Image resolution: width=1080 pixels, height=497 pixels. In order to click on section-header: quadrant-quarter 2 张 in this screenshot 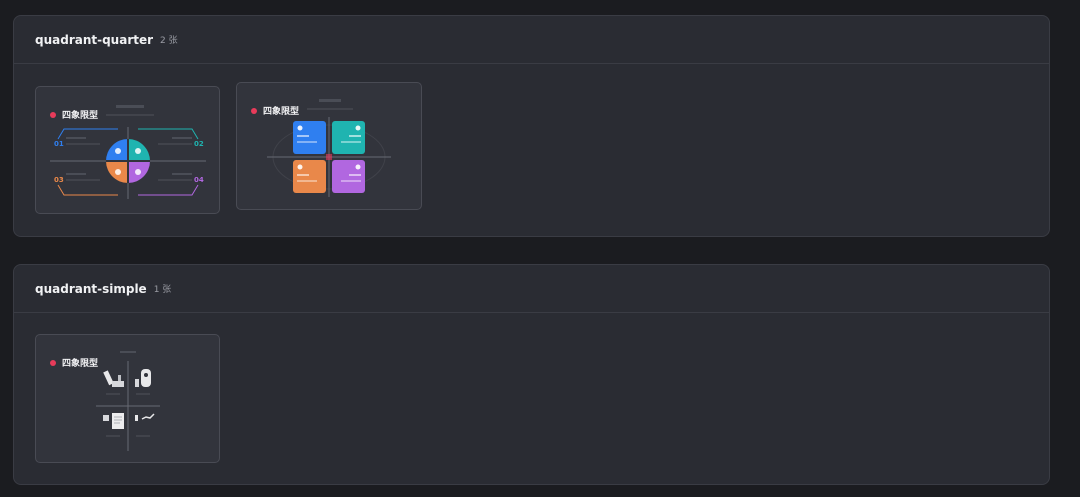, I will do `click(531, 40)`.